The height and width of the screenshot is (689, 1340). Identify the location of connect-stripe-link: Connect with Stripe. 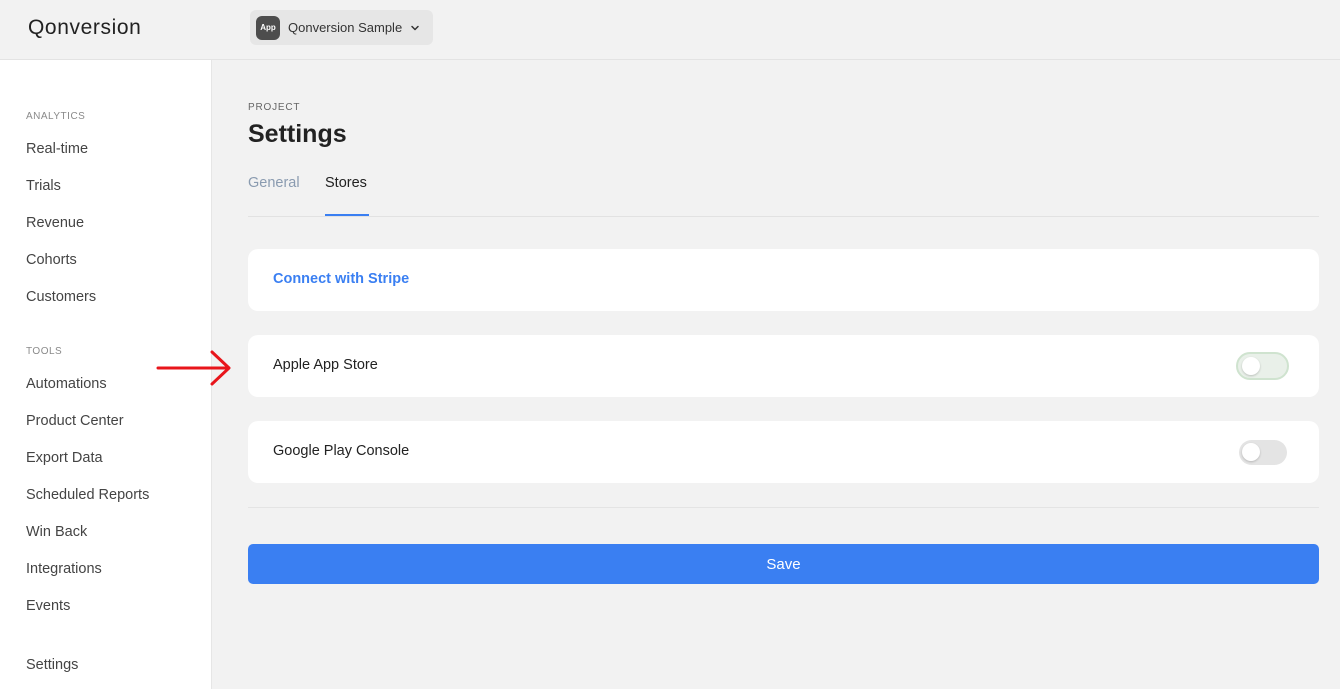
(341, 279).